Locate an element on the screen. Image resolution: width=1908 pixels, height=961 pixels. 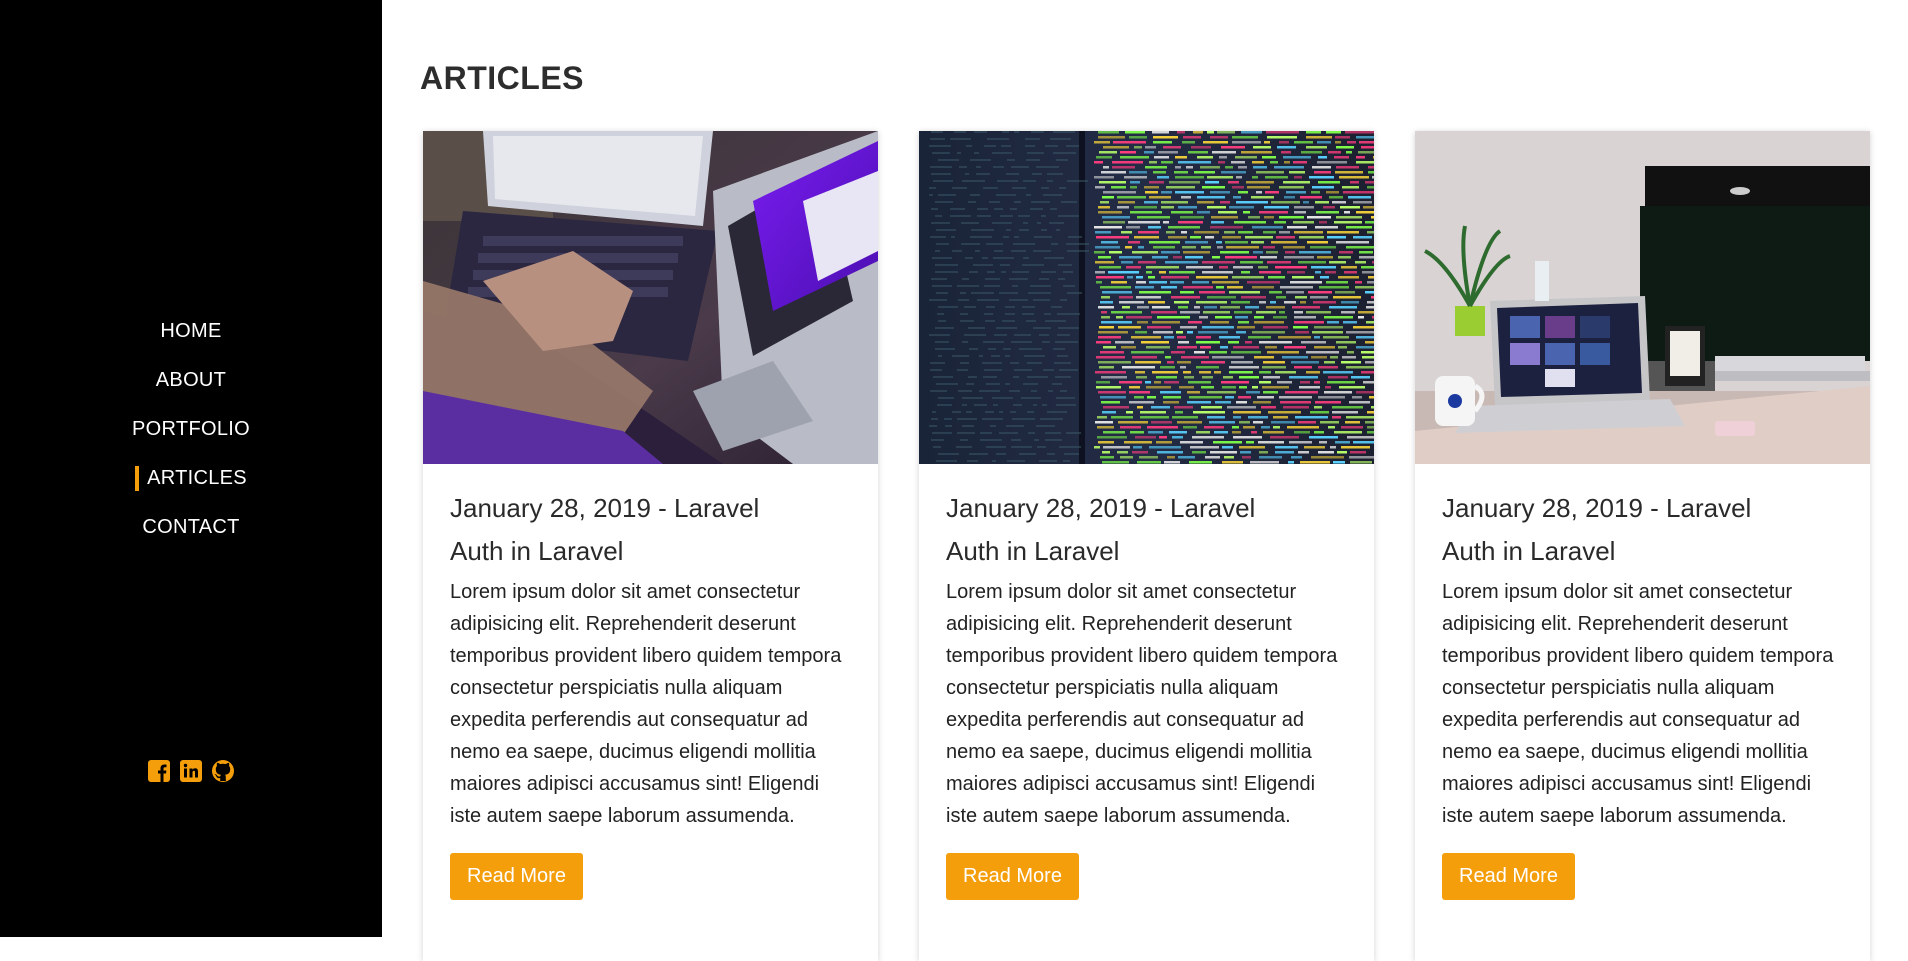
nav-item-label: HOME is located at coordinates (191, 331).